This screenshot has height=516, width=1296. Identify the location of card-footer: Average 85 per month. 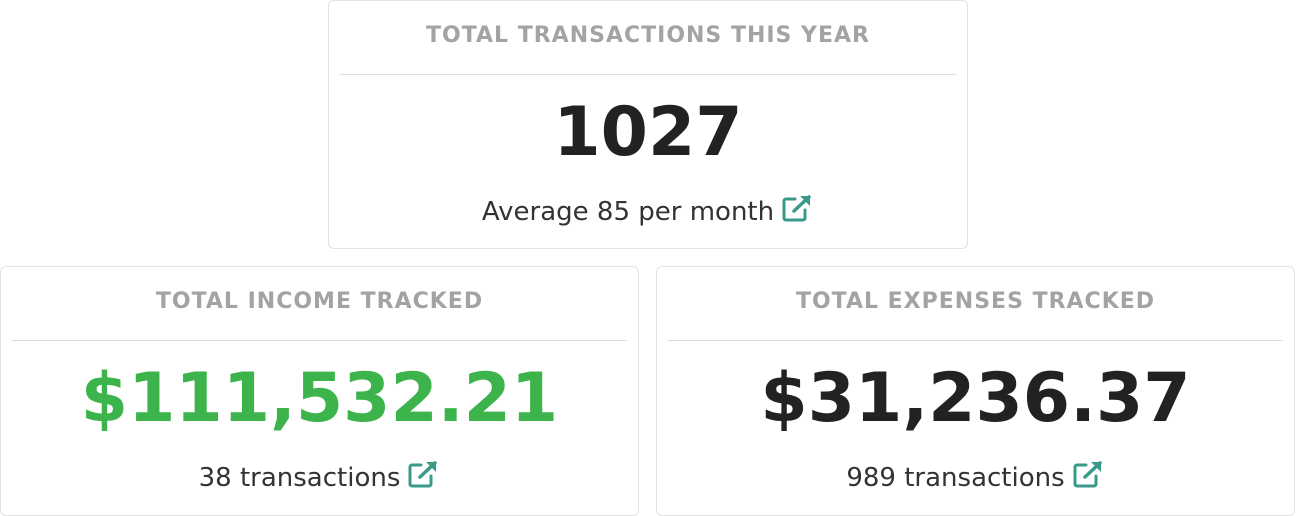
(648, 211).